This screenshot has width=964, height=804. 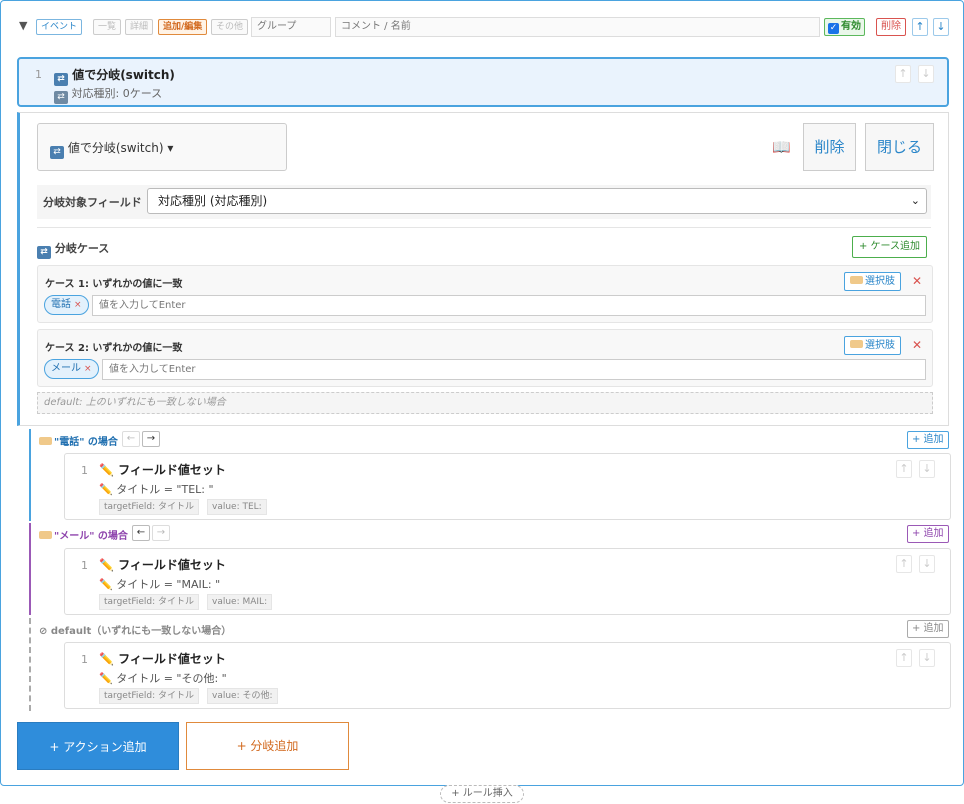 What do you see at coordinates (781, 147) in the screenshot?
I see `book-icon: 📖` at bounding box center [781, 147].